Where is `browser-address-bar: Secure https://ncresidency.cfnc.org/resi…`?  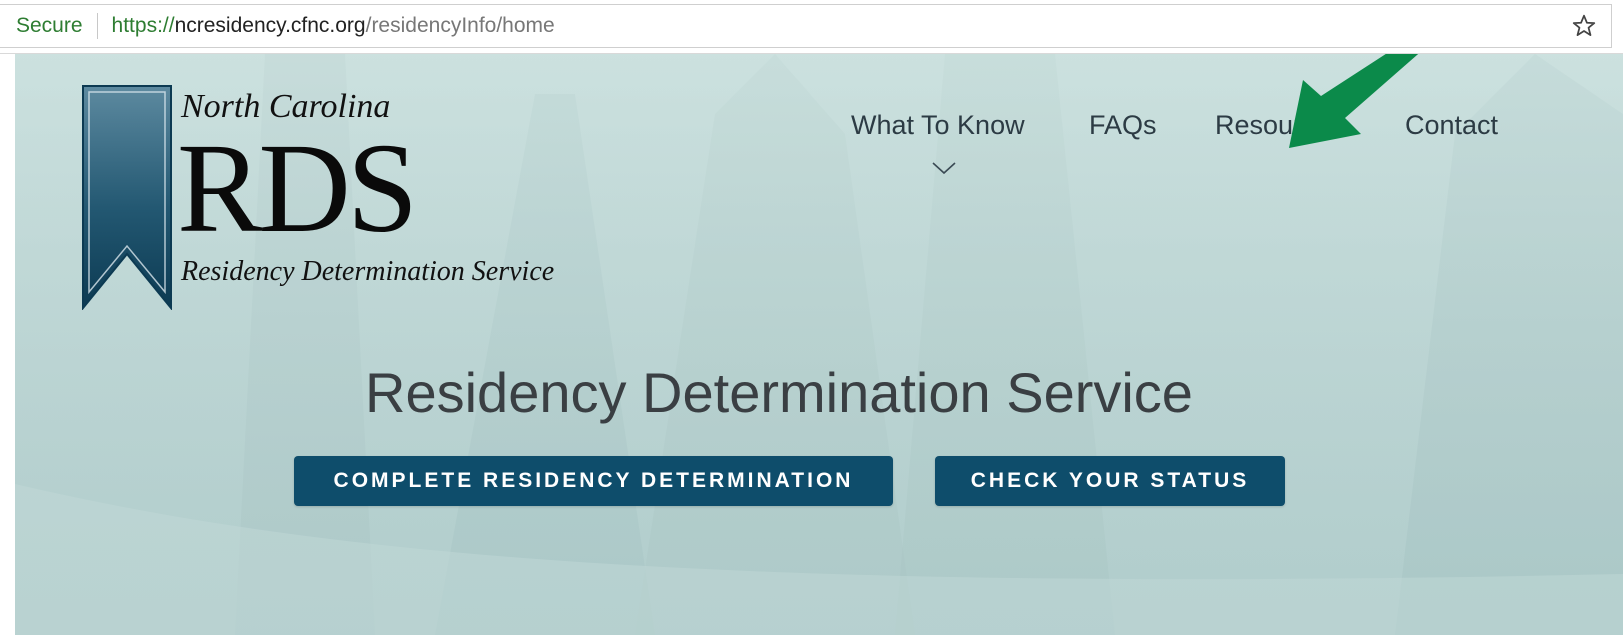 browser-address-bar: Secure https://ncresidency.cfnc.org/resi… is located at coordinates (811, 27).